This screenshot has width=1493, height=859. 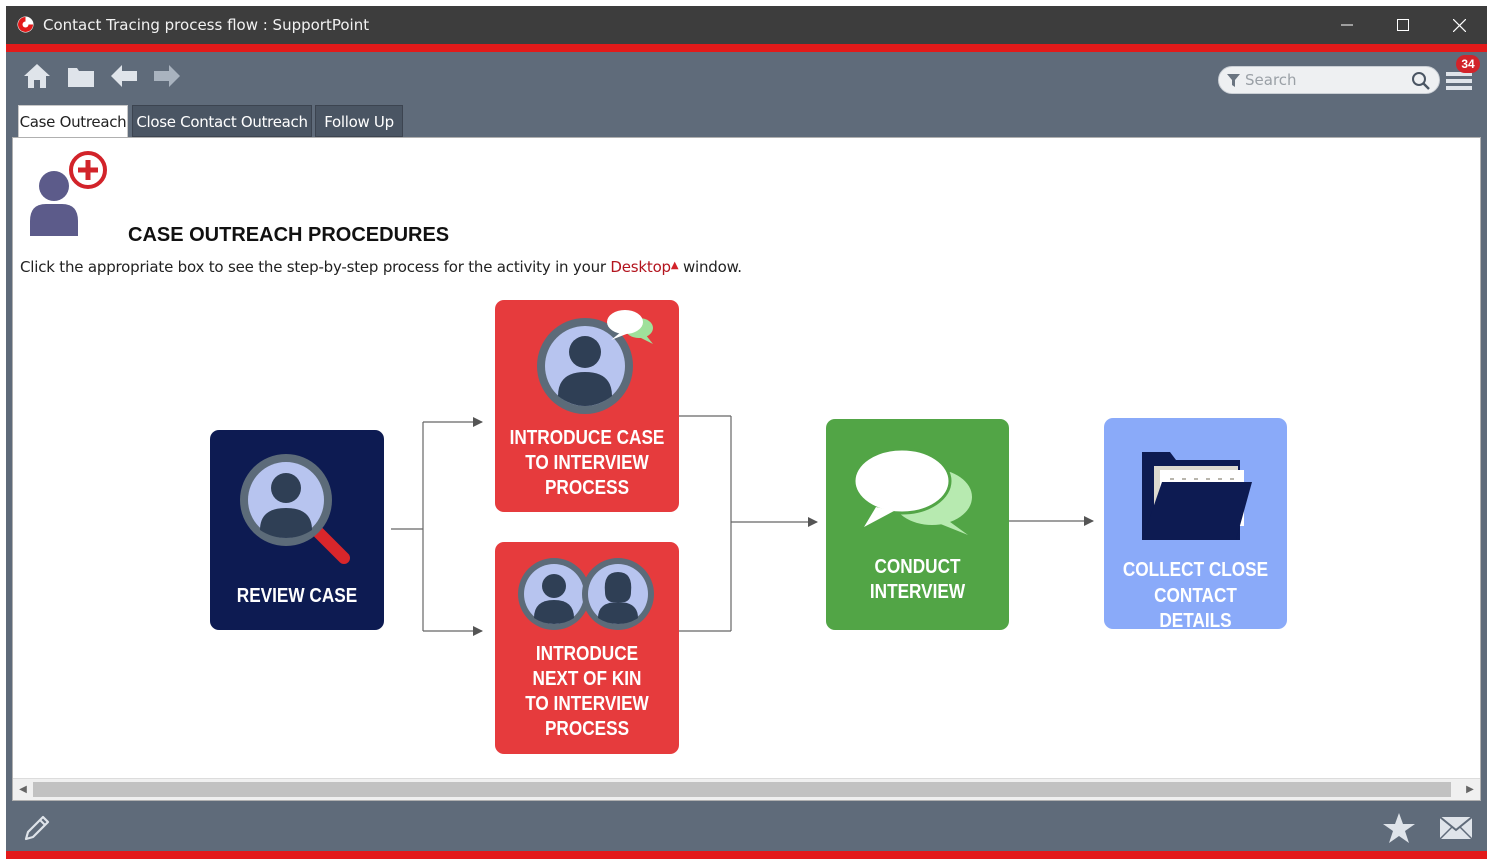 What do you see at coordinates (587, 654) in the screenshot?
I see `introduce-kin-label-line1: INTRODUCE` at bounding box center [587, 654].